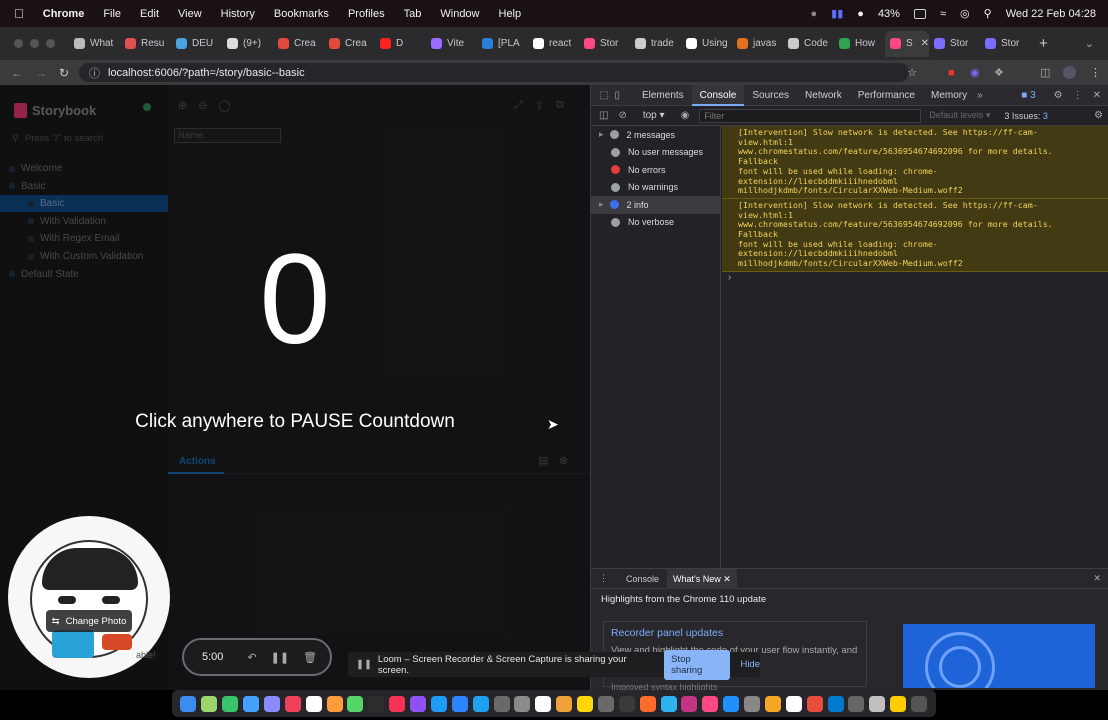 The image size is (1108, 720). Describe the element at coordinates (642, 579) in the screenshot. I see `drawer-tab-console: Console` at that location.